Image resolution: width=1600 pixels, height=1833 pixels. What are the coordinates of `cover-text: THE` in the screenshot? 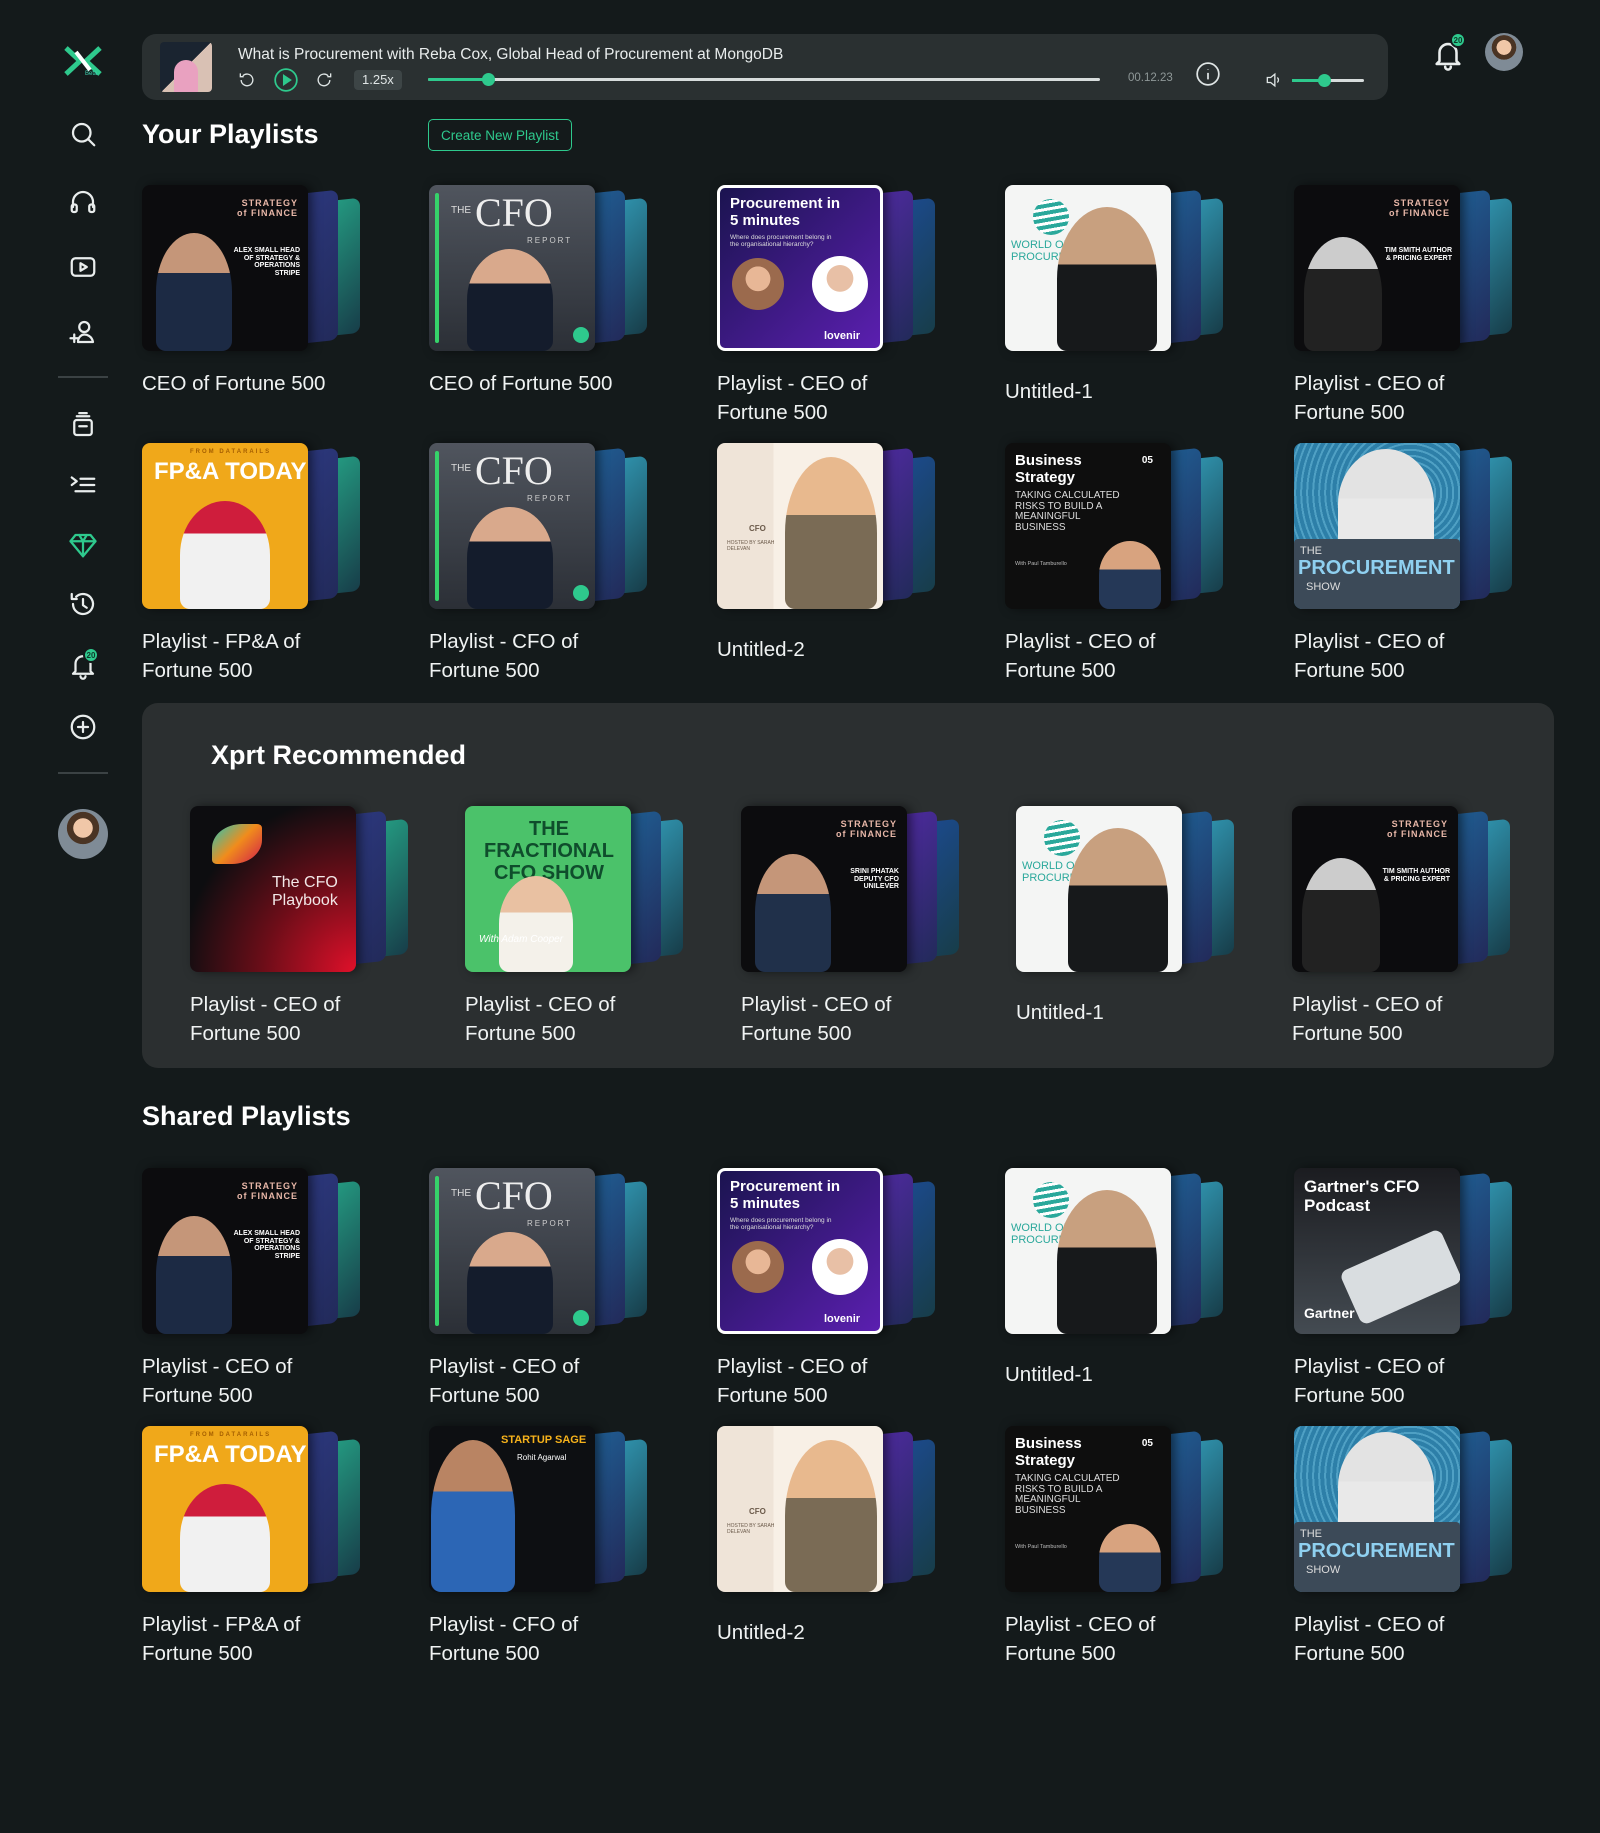 It's located at (1311, 1534).